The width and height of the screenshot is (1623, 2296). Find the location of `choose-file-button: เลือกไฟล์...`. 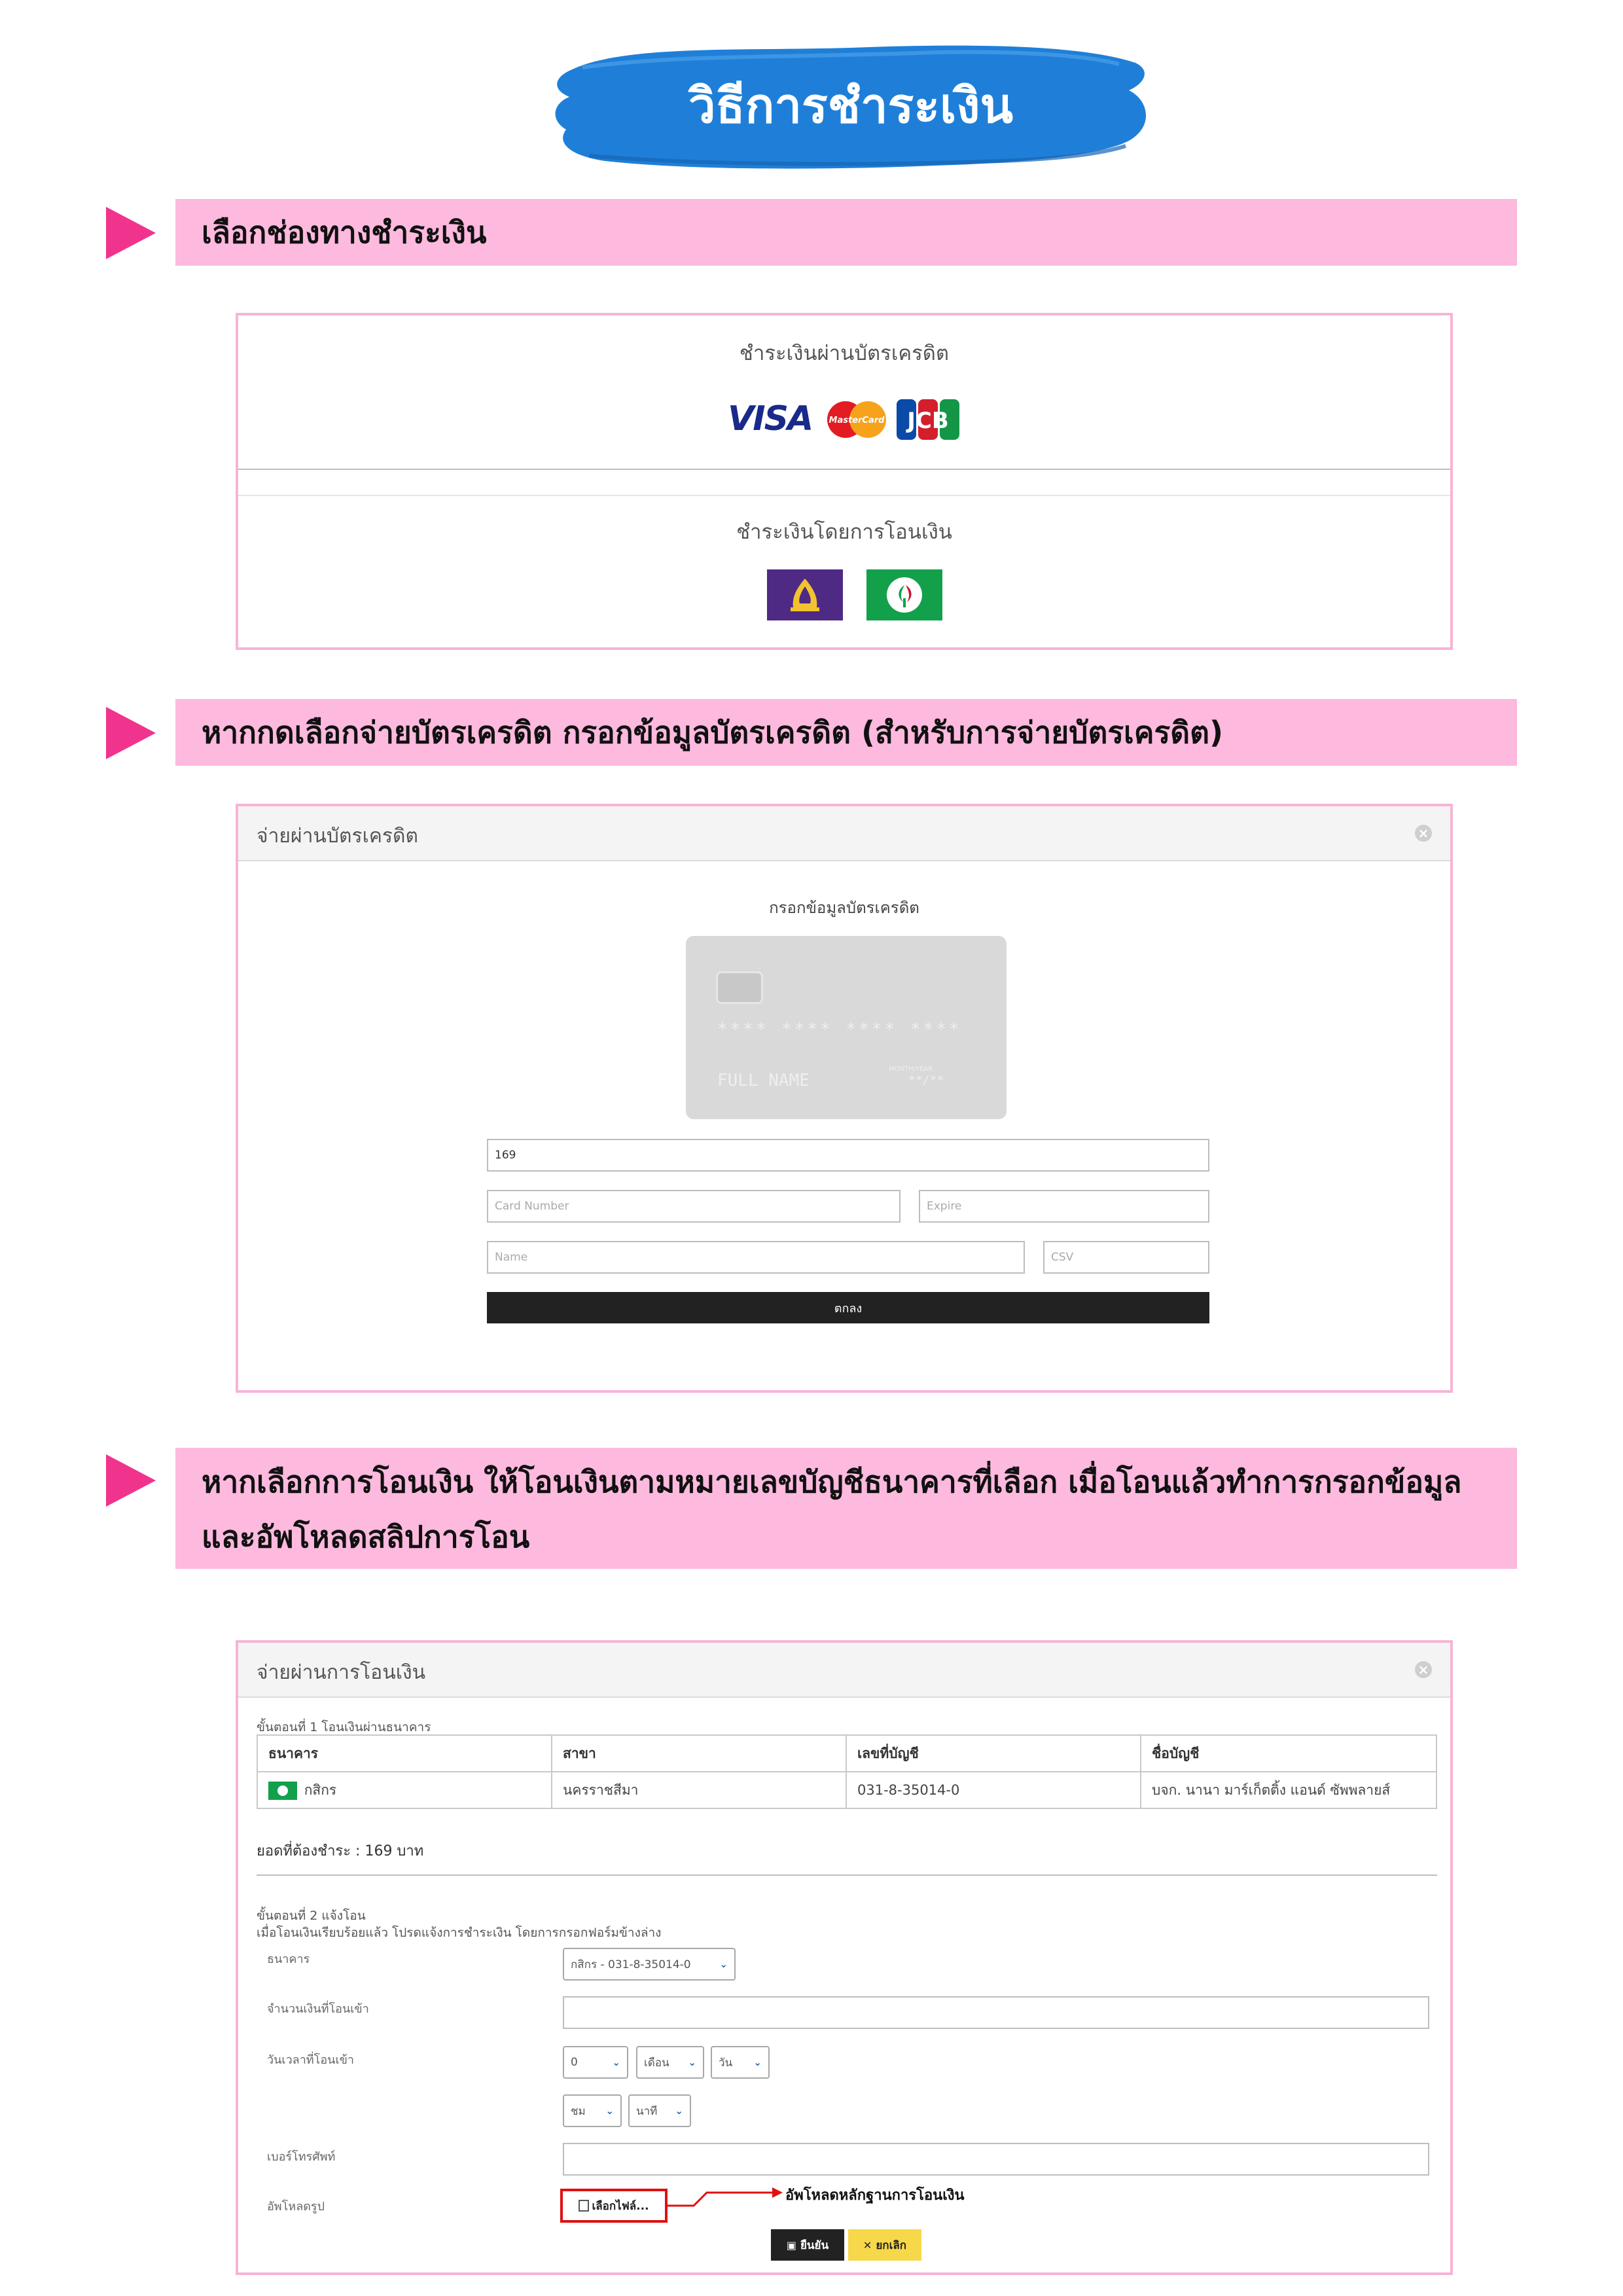

choose-file-button: เลือกไฟล์... is located at coordinates (614, 2206).